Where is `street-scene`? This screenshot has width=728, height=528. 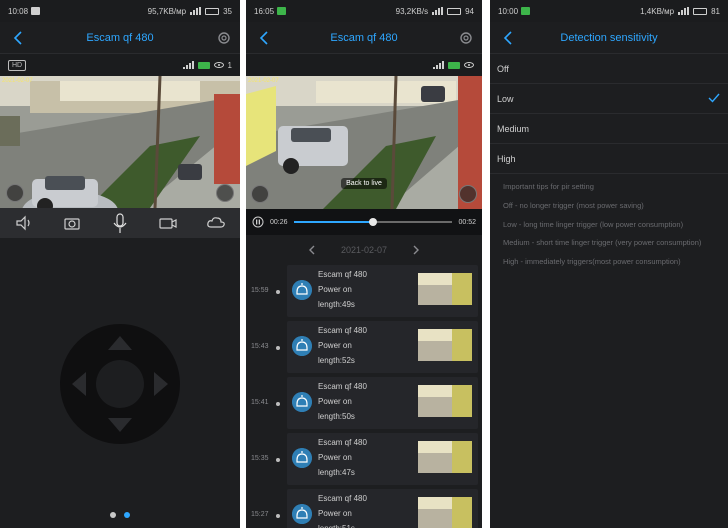 street-scene is located at coordinates (120, 142).